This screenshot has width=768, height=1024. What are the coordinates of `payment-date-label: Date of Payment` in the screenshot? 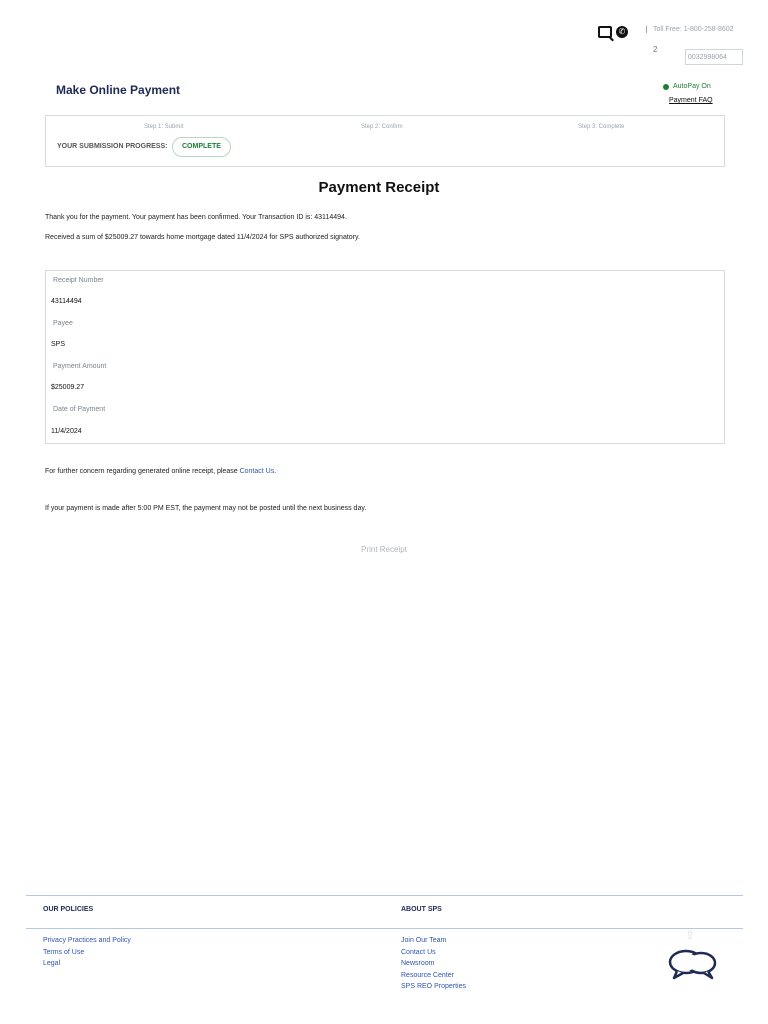 It's located at (79, 409).